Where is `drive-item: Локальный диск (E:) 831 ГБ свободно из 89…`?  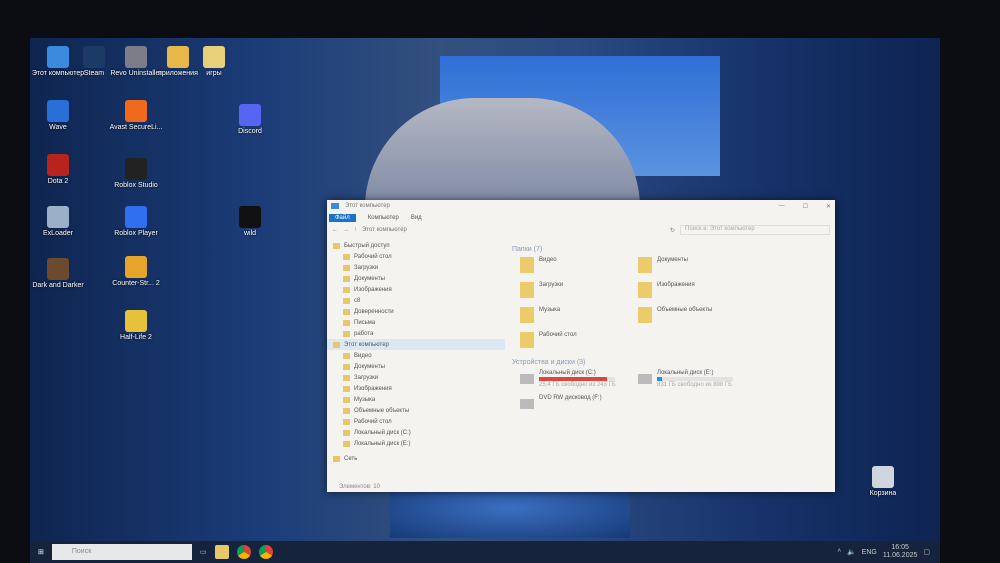 drive-item: Локальный диск (E:) 831 ГБ свободно из 89… is located at coordinates (697, 379).